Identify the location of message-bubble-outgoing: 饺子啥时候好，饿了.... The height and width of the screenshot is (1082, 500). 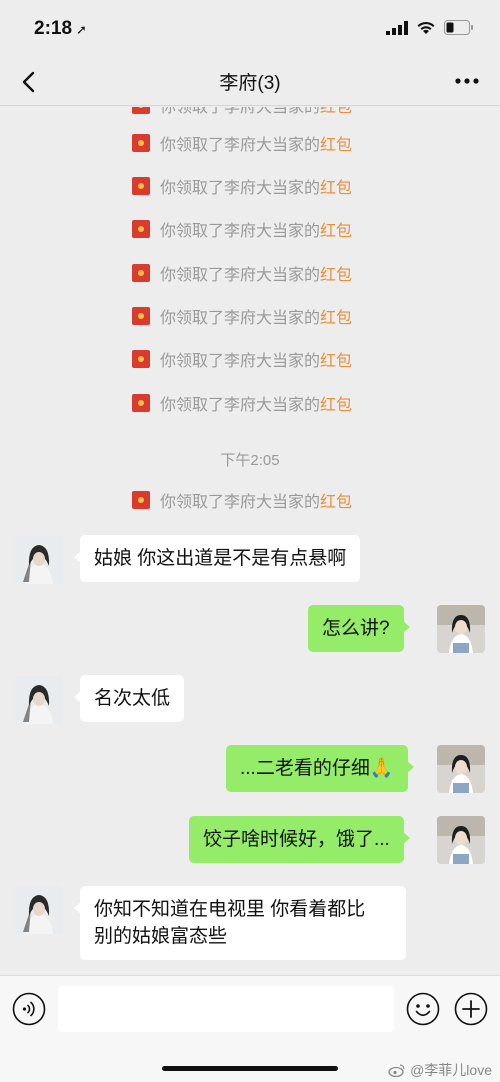
(299, 839).